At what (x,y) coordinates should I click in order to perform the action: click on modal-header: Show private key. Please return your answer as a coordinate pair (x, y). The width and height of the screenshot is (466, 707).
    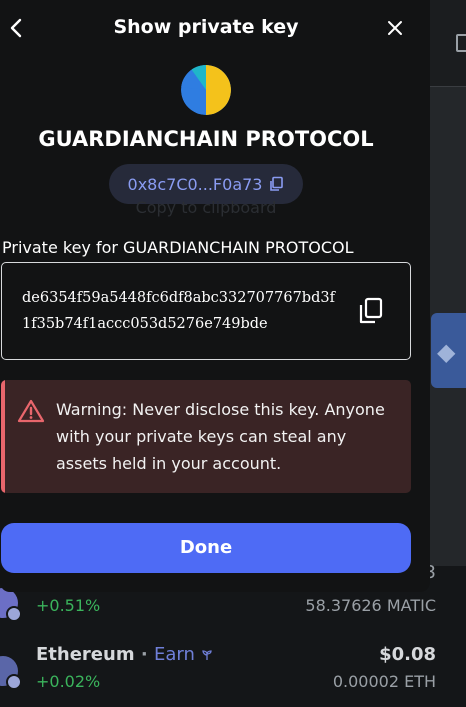
    Looking at the image, I should click on (215, 28).